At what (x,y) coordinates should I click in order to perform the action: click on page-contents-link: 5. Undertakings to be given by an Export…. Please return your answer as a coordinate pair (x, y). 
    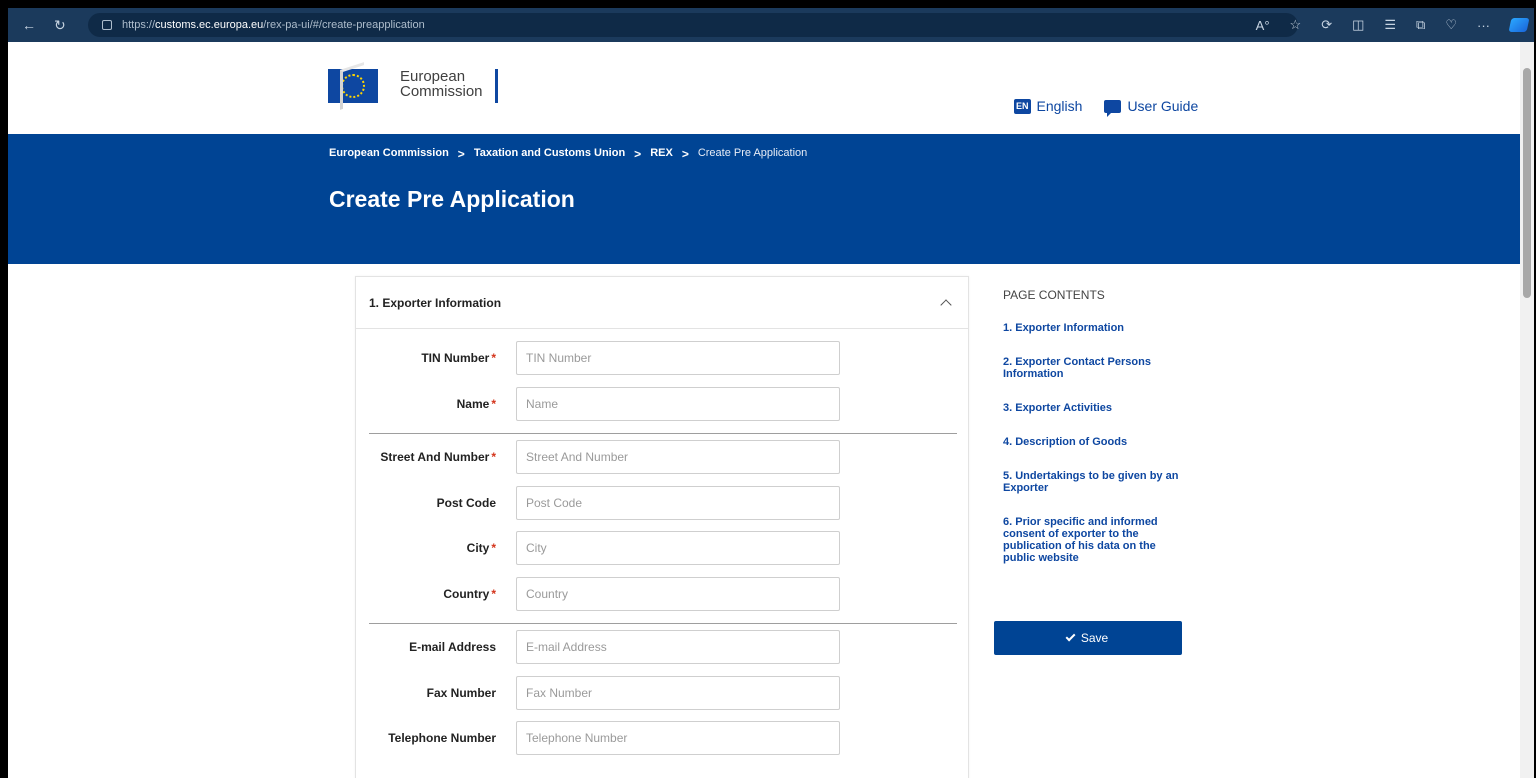
    Looking at the image, I should click on (1095, 482).